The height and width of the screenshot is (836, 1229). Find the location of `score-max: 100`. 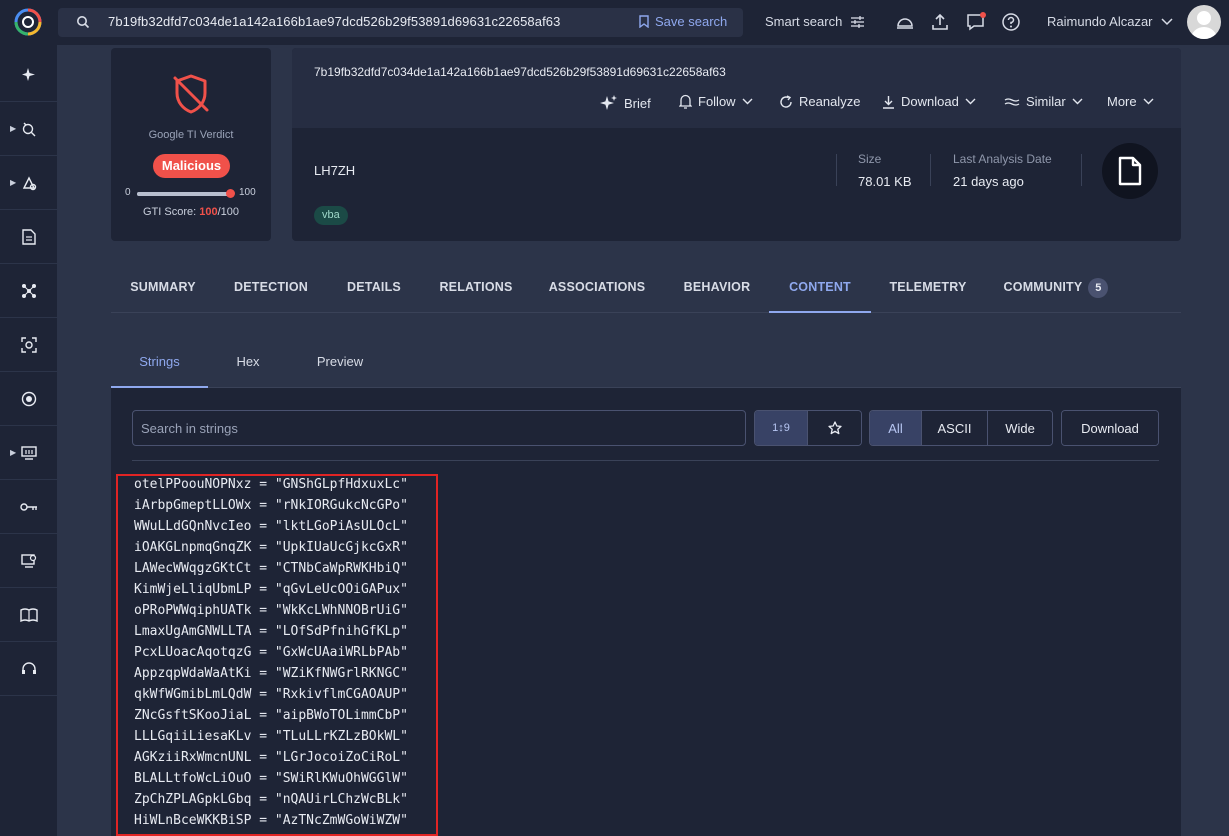

score-max: 100 is located at coordinates (247, 192).